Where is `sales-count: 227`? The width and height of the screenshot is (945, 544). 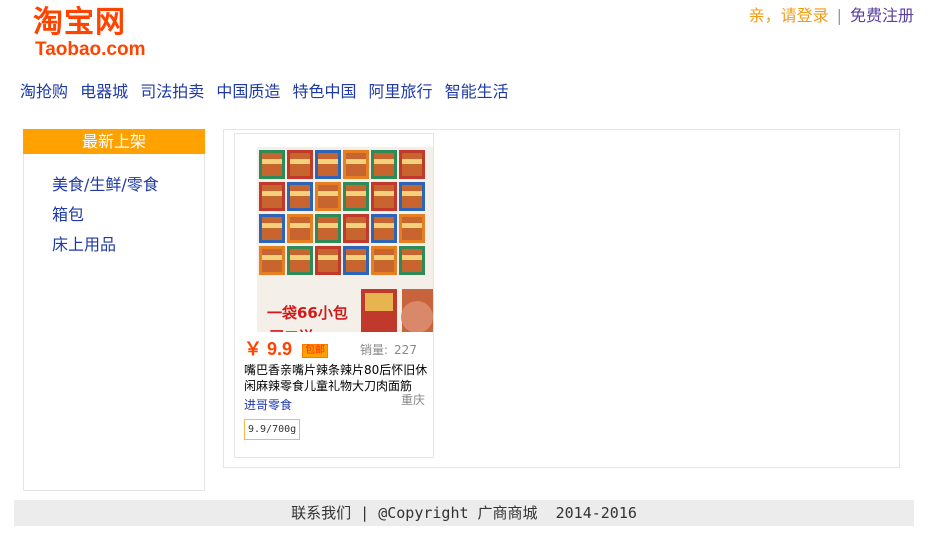
sales-count: 227 is located at coordinates (405, 350).